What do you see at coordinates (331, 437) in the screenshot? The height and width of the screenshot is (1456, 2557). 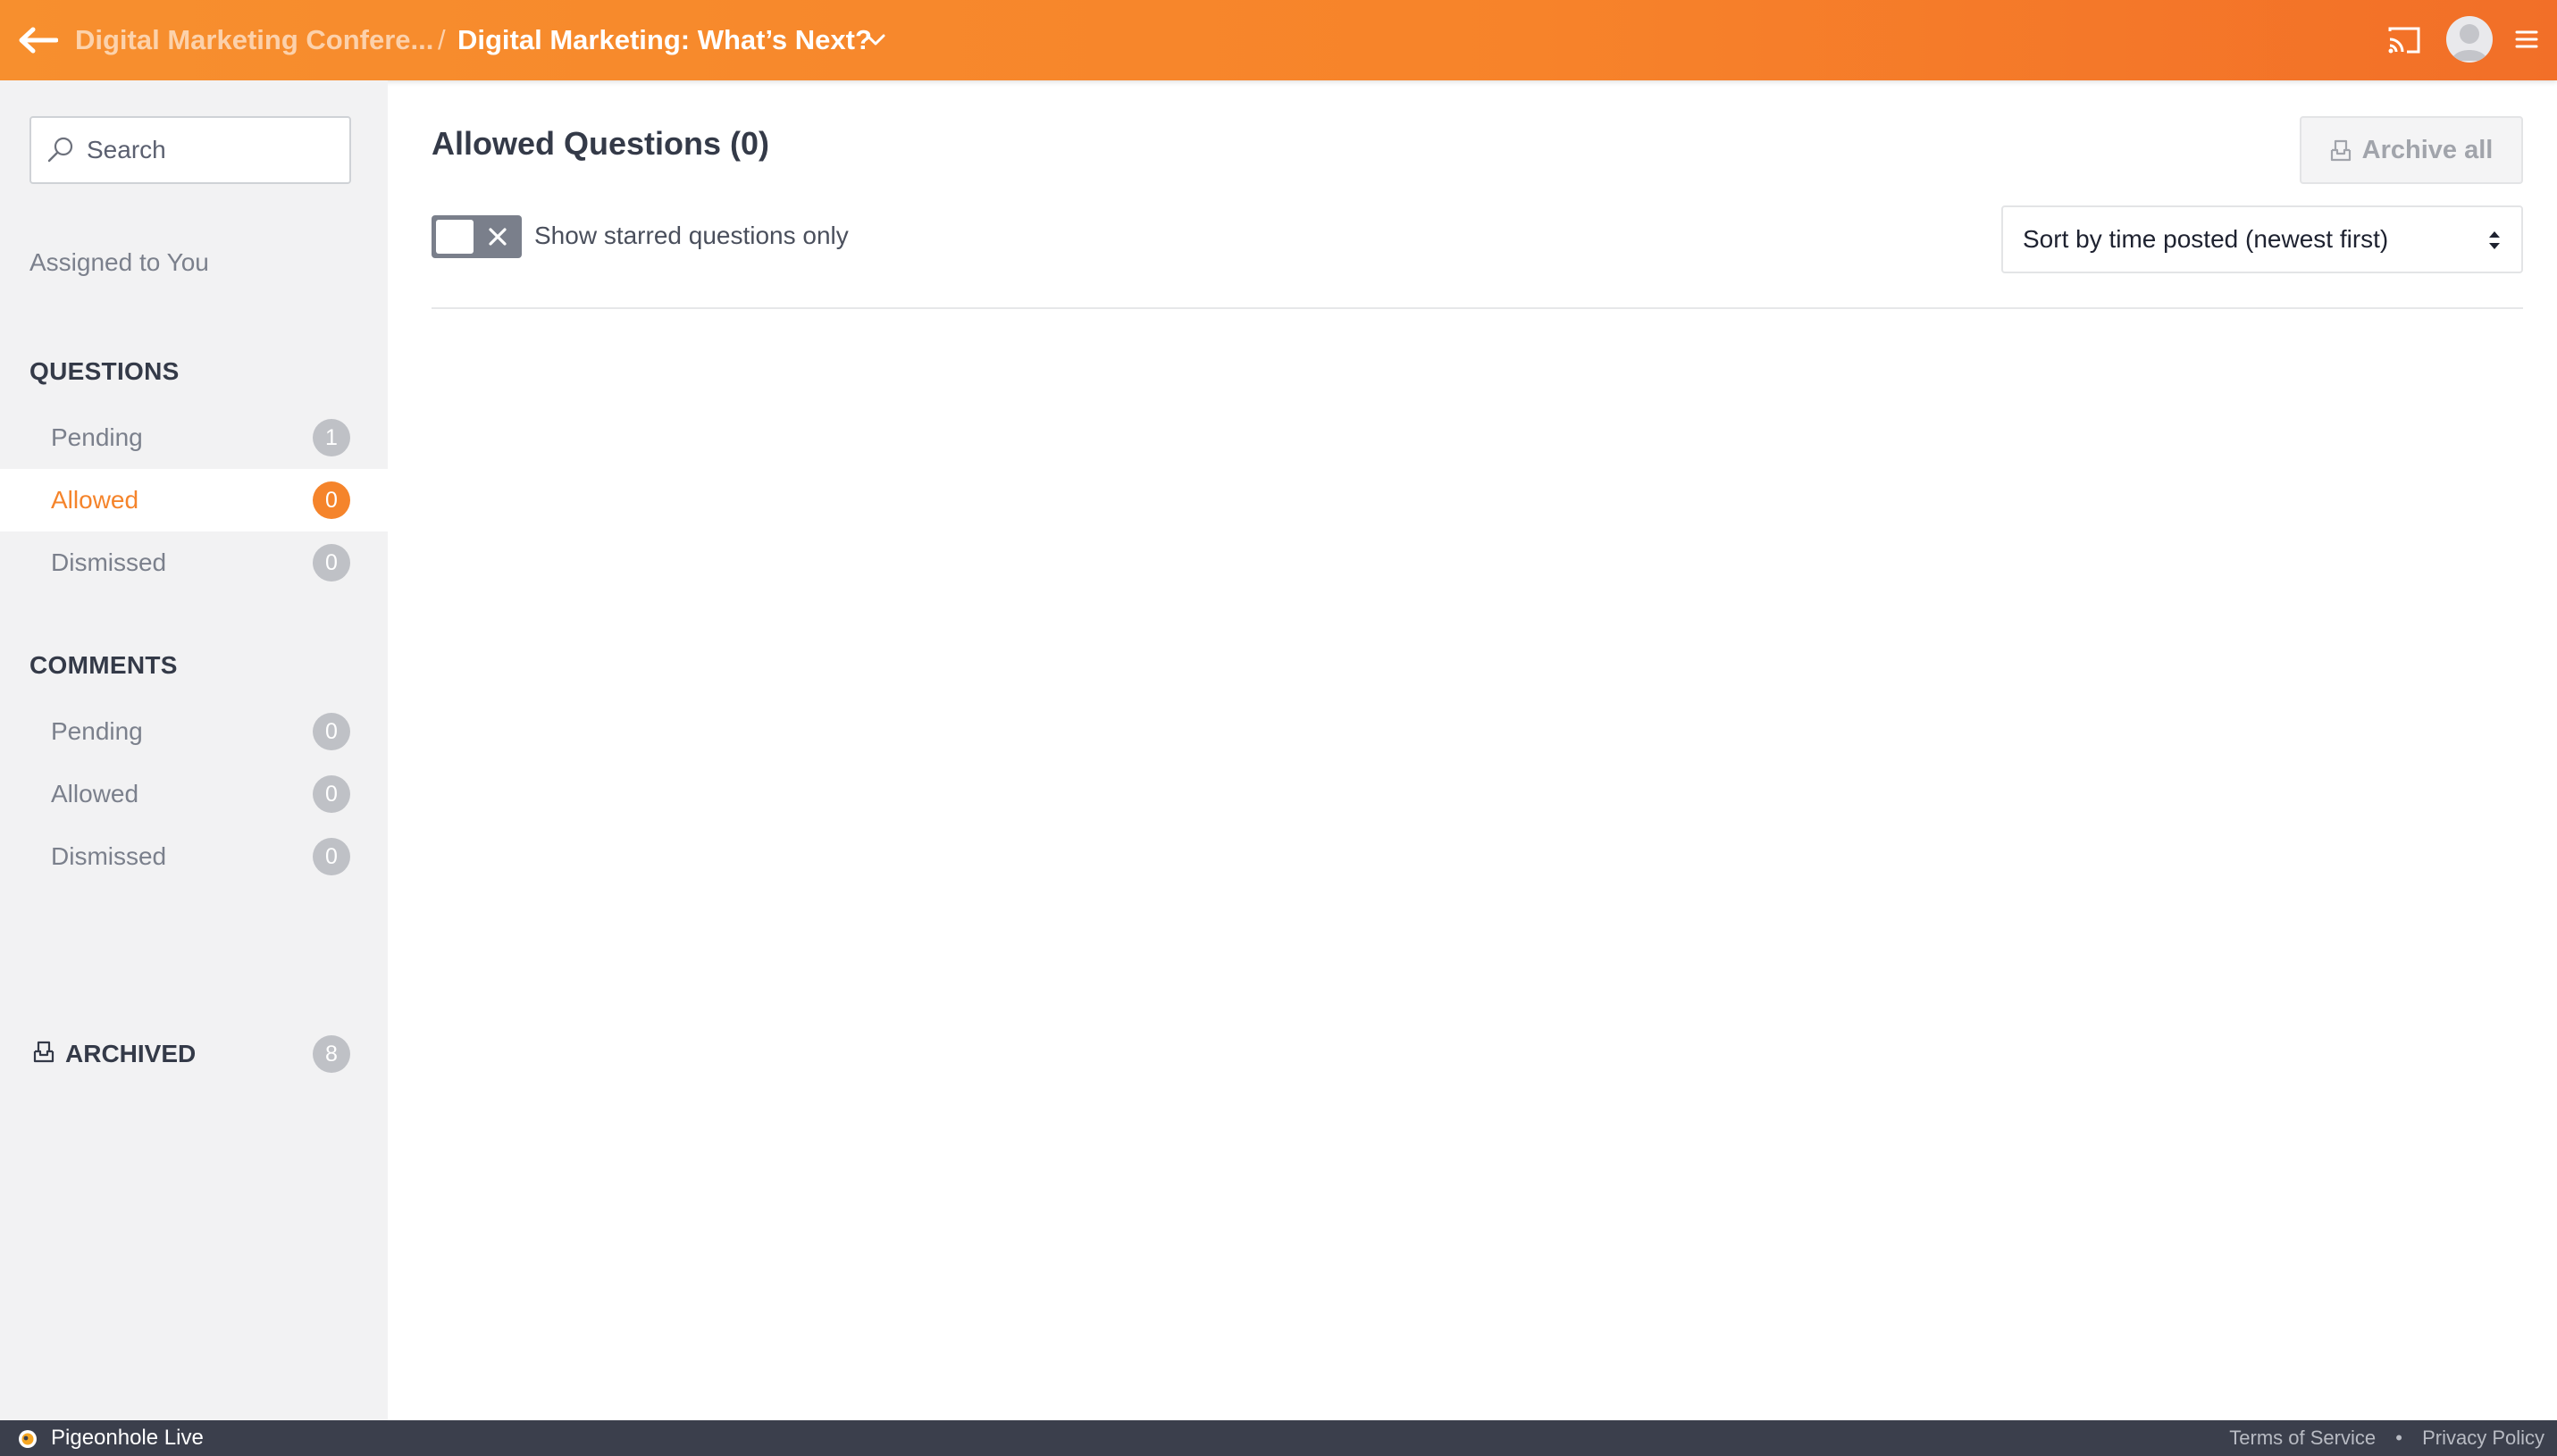 I see `count-badge: 1` at bounding box center [331, 437].